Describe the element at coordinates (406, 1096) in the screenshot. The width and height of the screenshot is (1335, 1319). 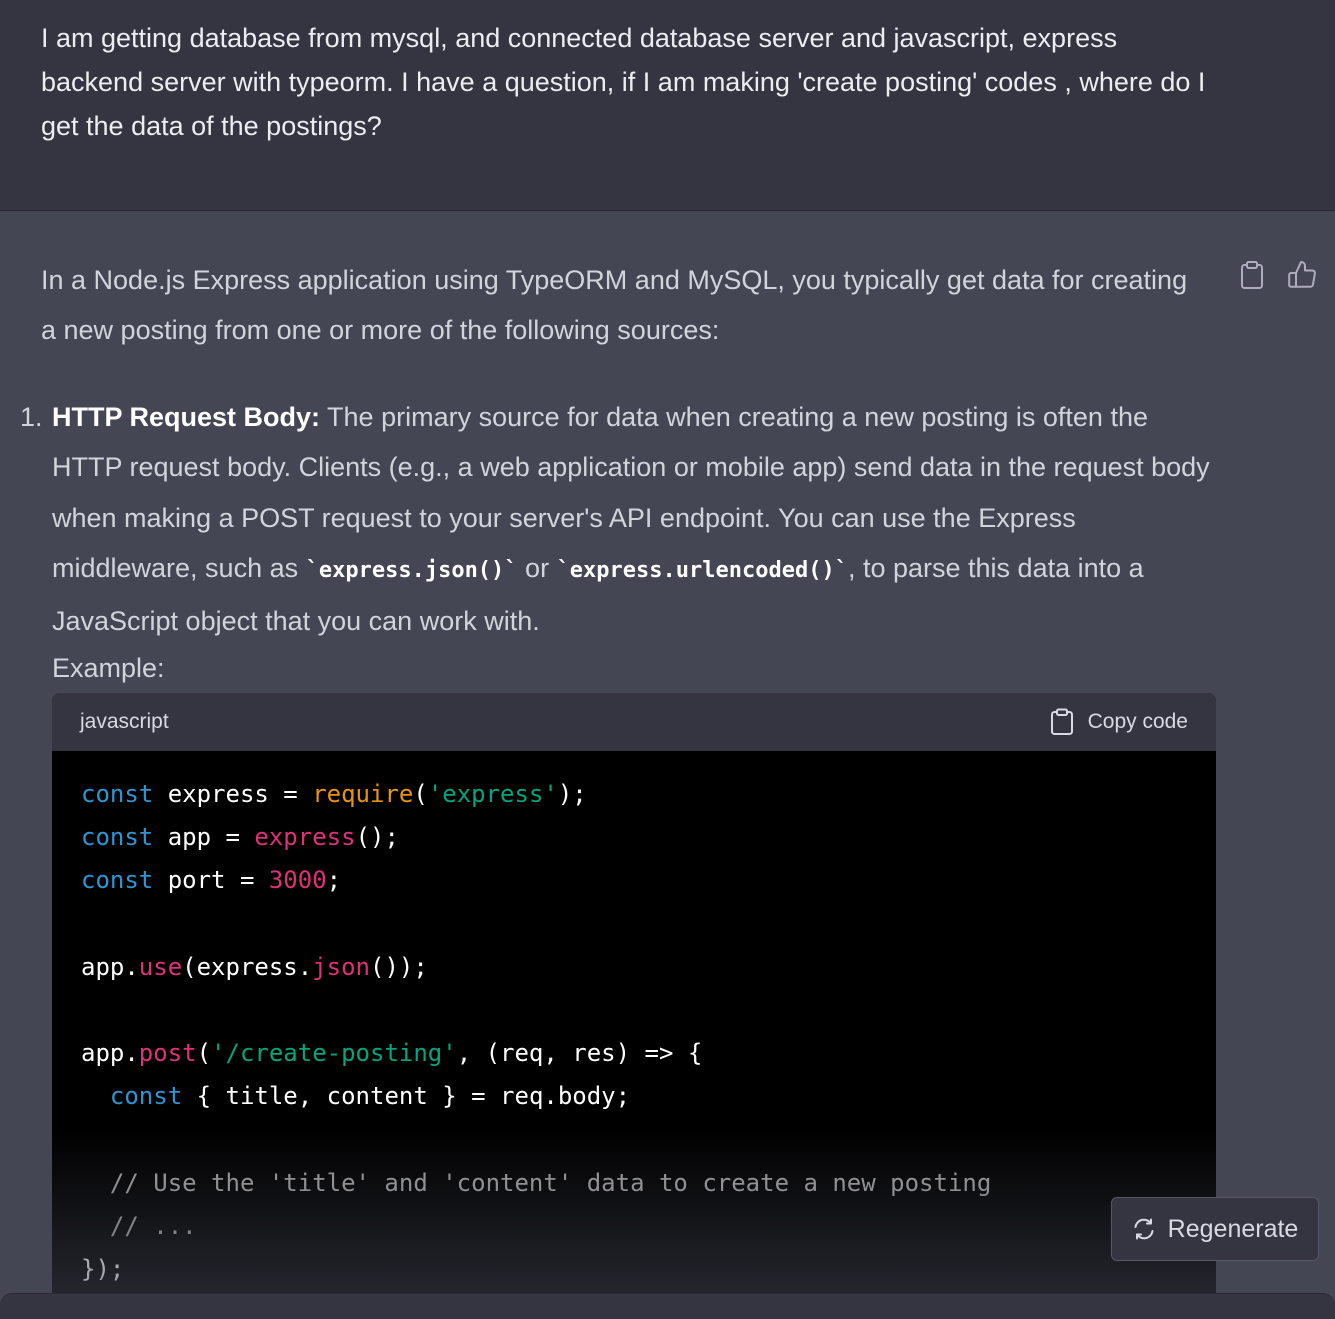
I see `code-token: { title, content } = req.body;` at that location.